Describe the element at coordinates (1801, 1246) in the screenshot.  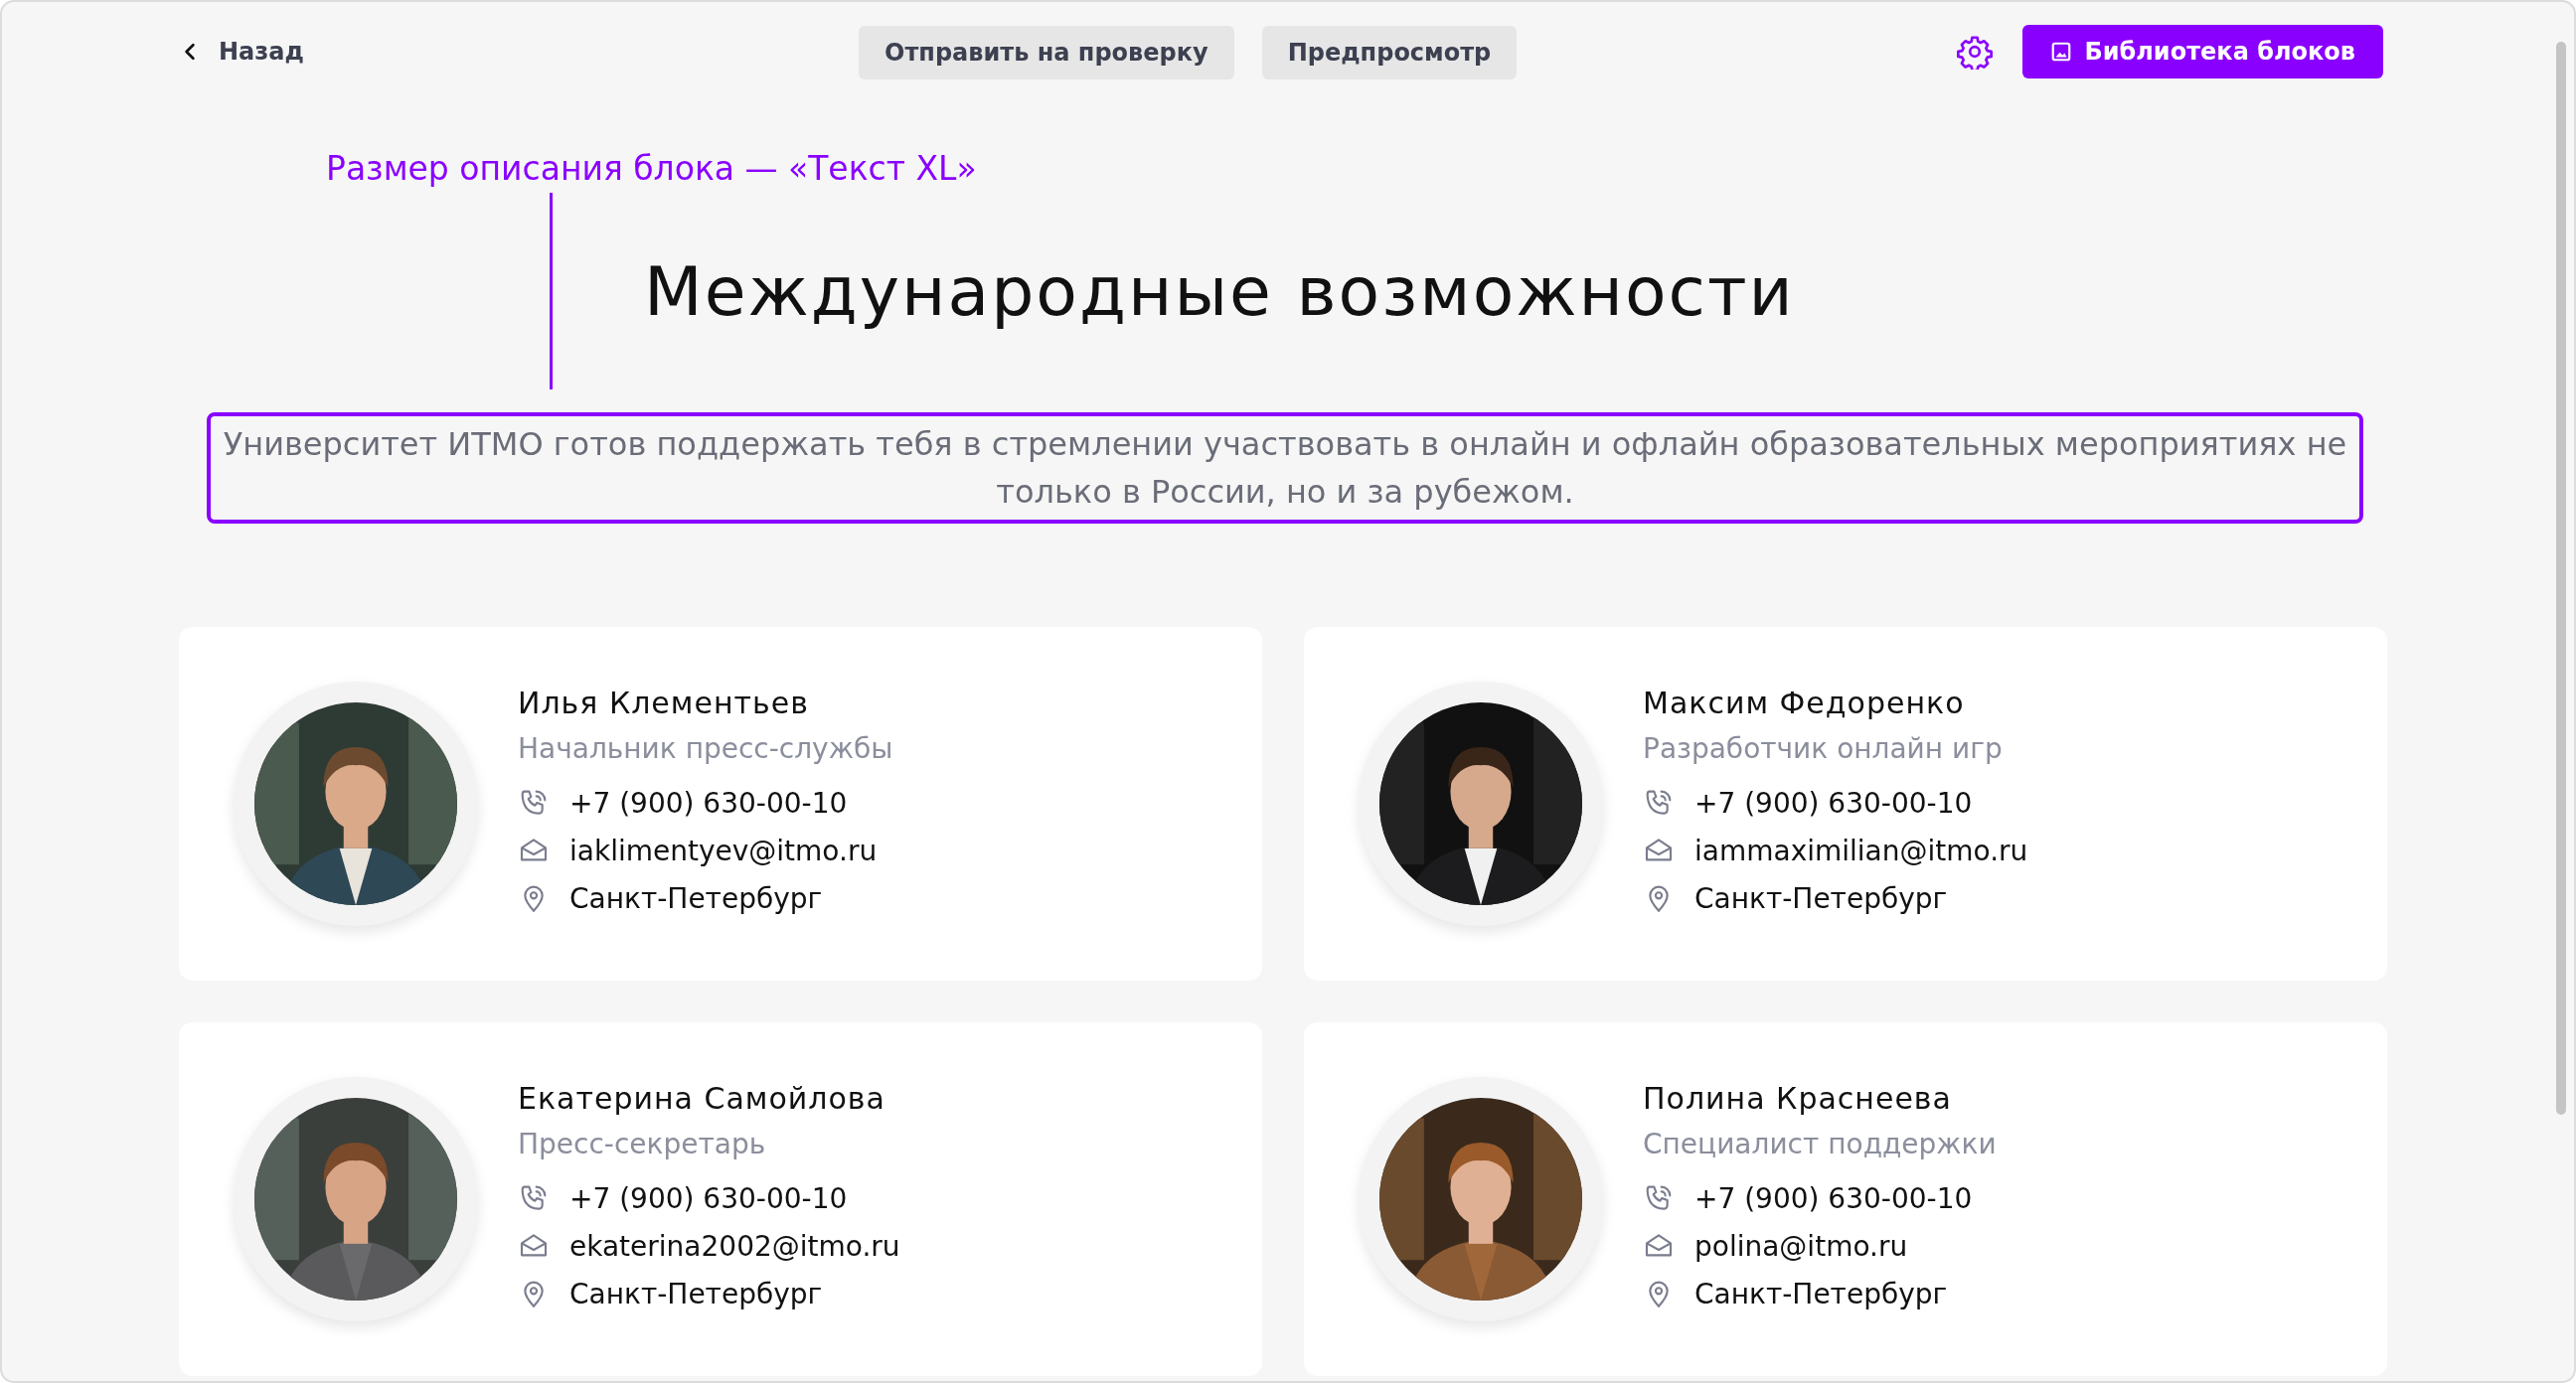
I see `contact-email: polina@itmo.ru` at that location.